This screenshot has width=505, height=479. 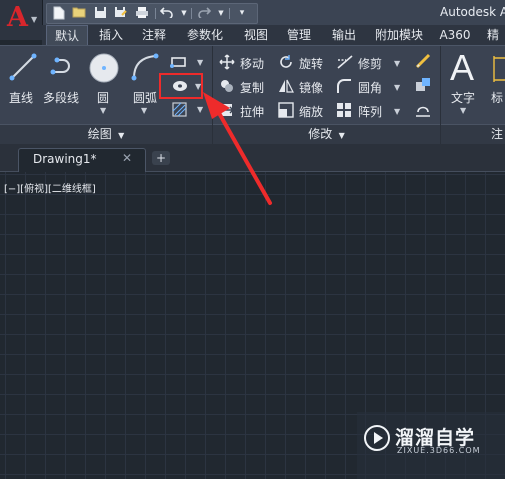 I want to click on annotation-arrow, so click(x=237, y=148).